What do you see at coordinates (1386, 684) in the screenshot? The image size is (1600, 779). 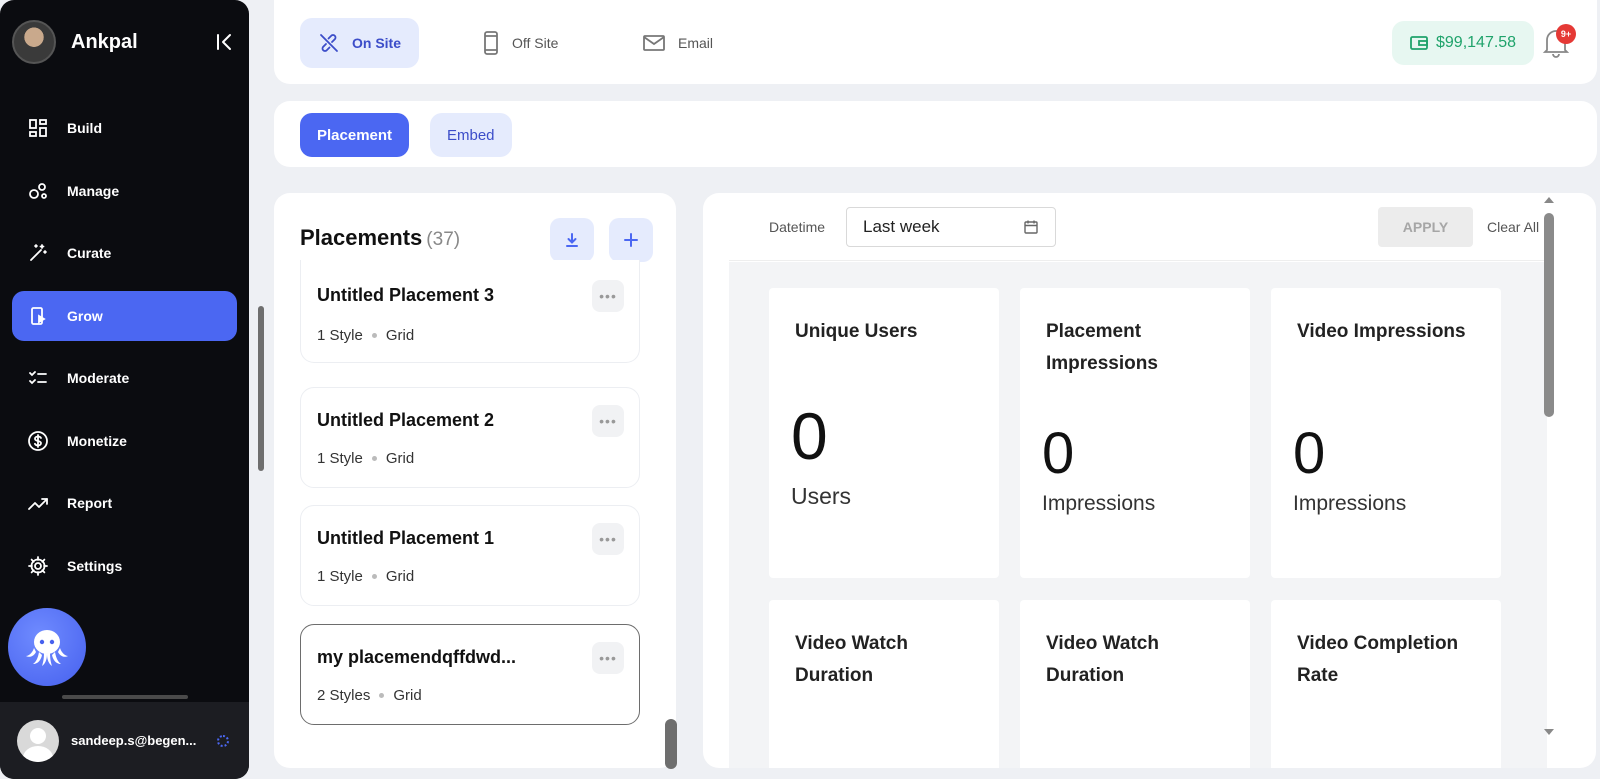 I see `metric-card-video-completion-rate: Video Completion Rate` at bounding box center [1386, 684].